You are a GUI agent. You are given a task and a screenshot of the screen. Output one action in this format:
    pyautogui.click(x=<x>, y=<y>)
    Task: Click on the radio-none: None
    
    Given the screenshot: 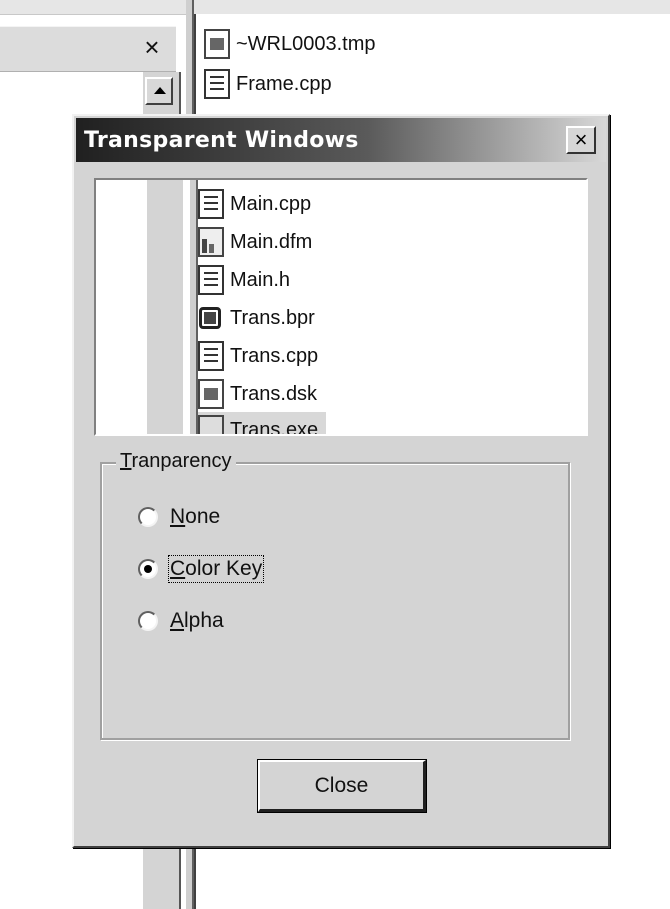 What is the action you would take?
    pyautogui.click(x=179, y=517)
    